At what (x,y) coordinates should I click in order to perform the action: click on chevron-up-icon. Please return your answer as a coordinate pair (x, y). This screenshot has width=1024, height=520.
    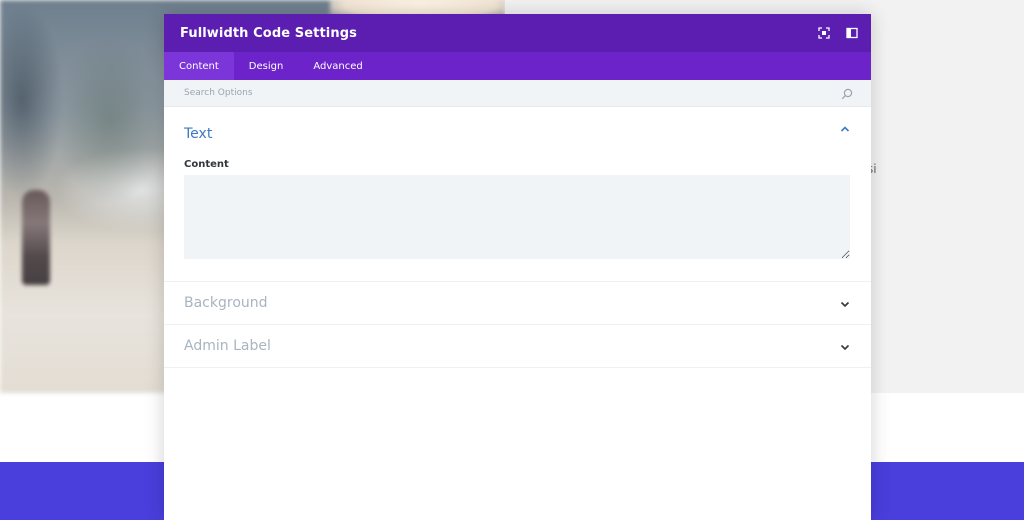
    Looking at the image, I should click on (845, 128).